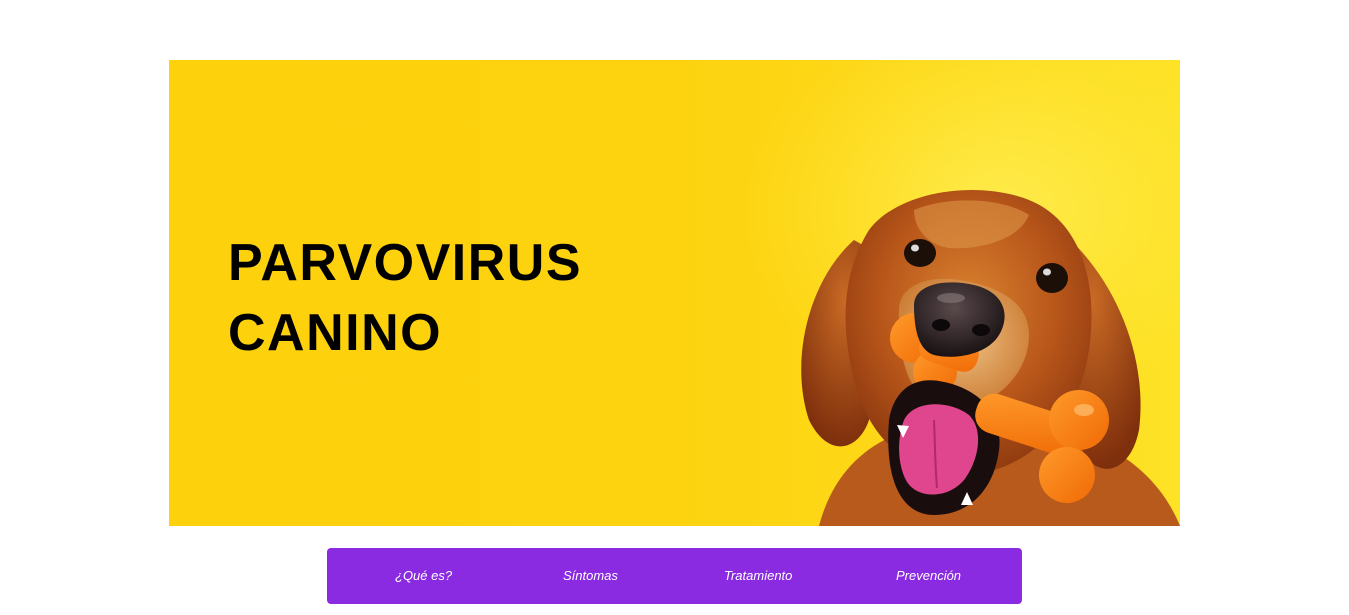 This screenshot has height=615, width=1349. Describe the element at coordinates (758, 575) in the screenshot. I see `nav-item-tratamiento: Tratamiento` at that location.